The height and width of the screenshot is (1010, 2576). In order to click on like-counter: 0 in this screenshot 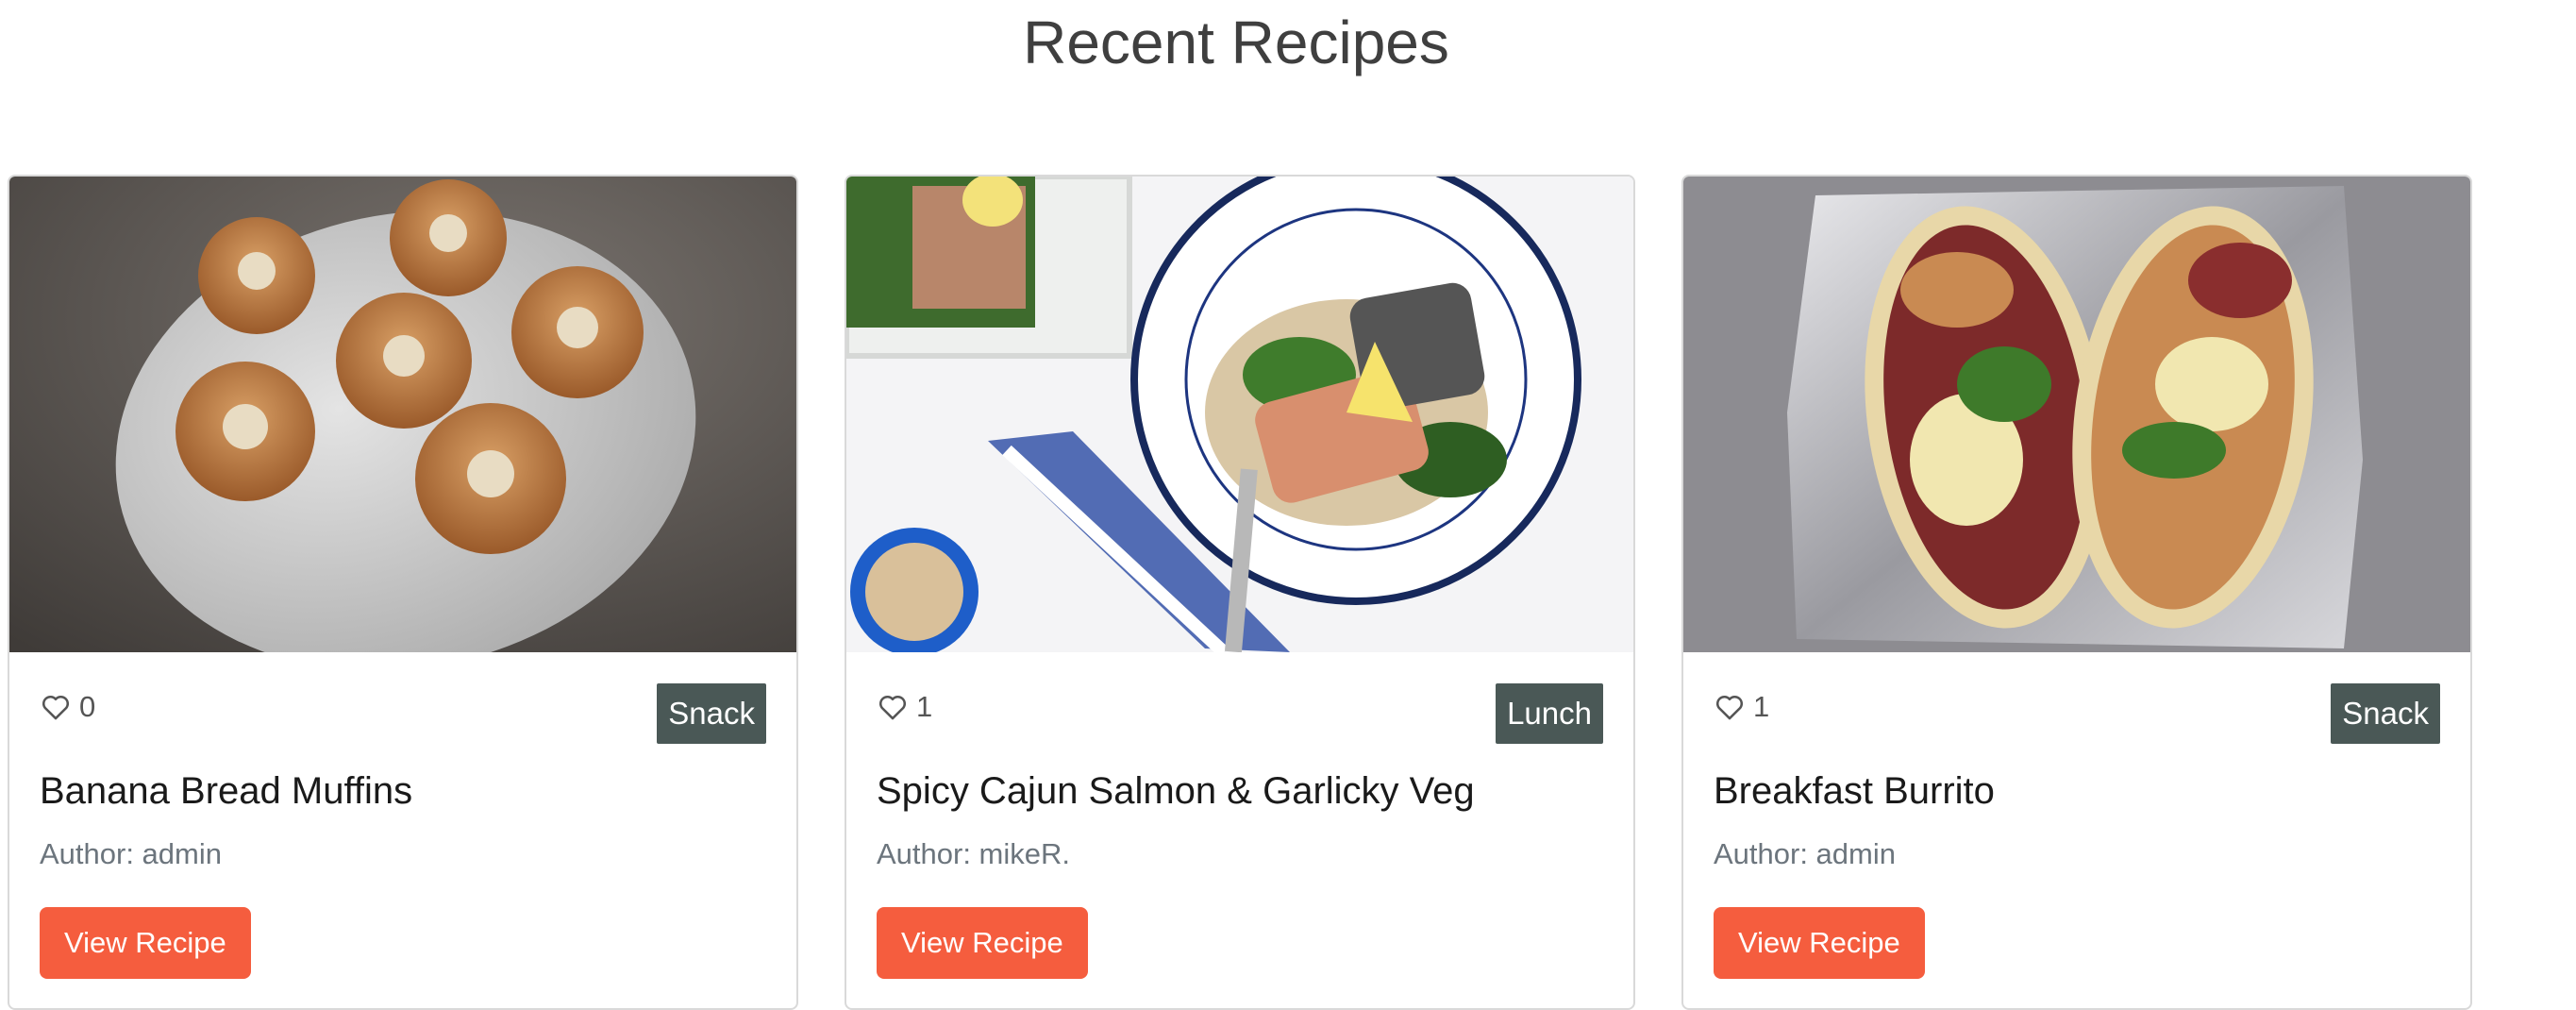, I will do `click(67, 707)`.